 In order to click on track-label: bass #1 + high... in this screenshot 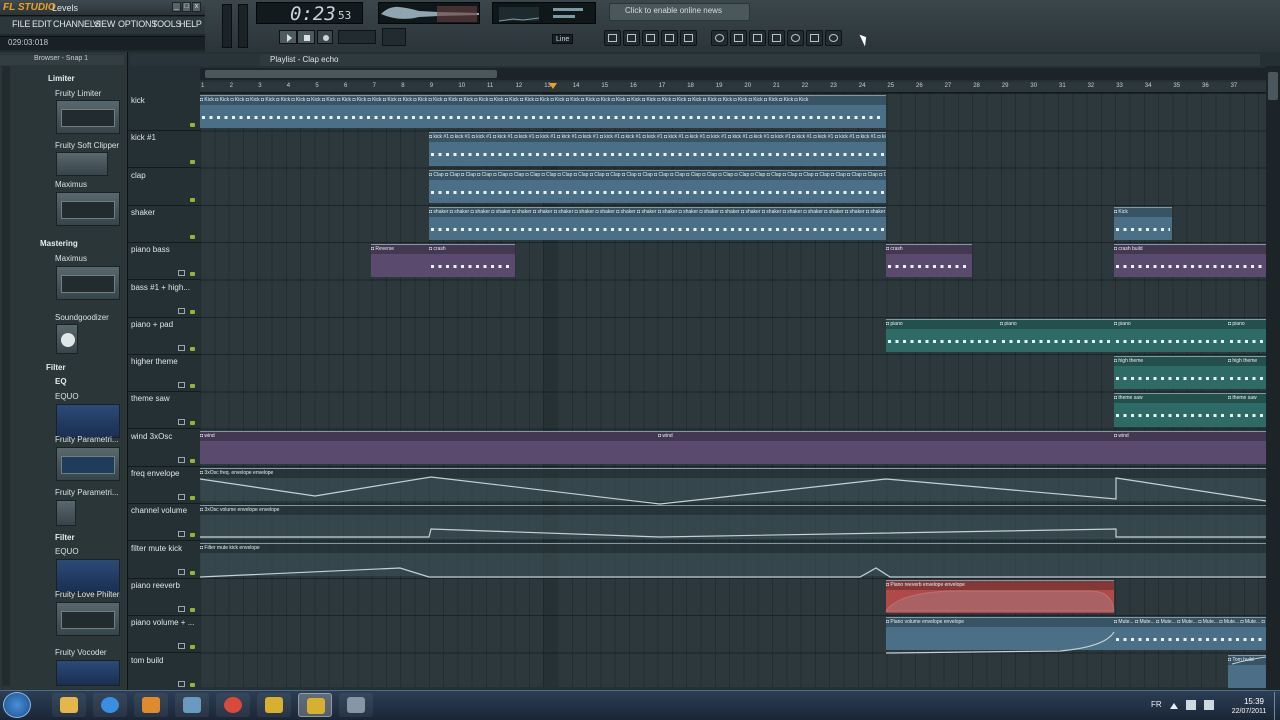, I will do `click(160, 287)`.